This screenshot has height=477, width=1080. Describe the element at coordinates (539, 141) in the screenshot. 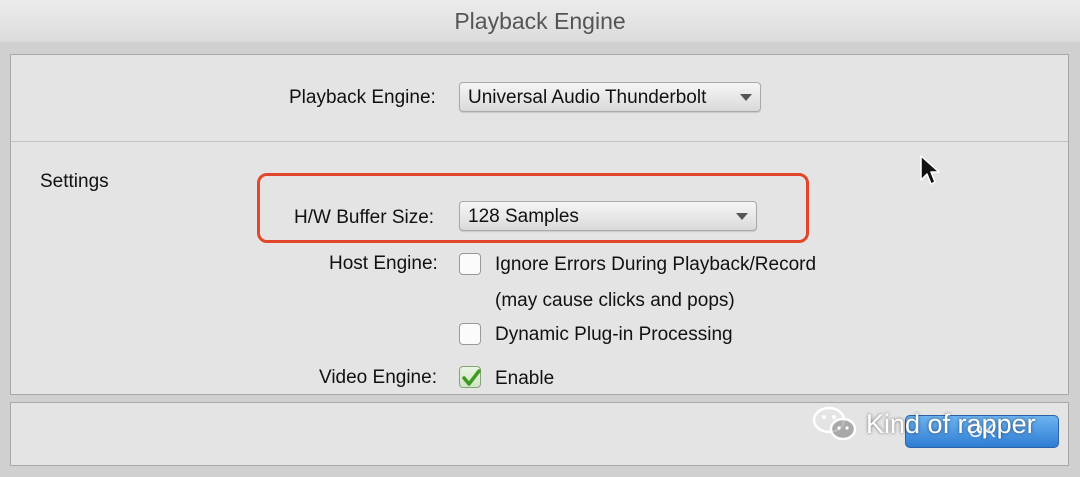

I see `section-divider` at that location.